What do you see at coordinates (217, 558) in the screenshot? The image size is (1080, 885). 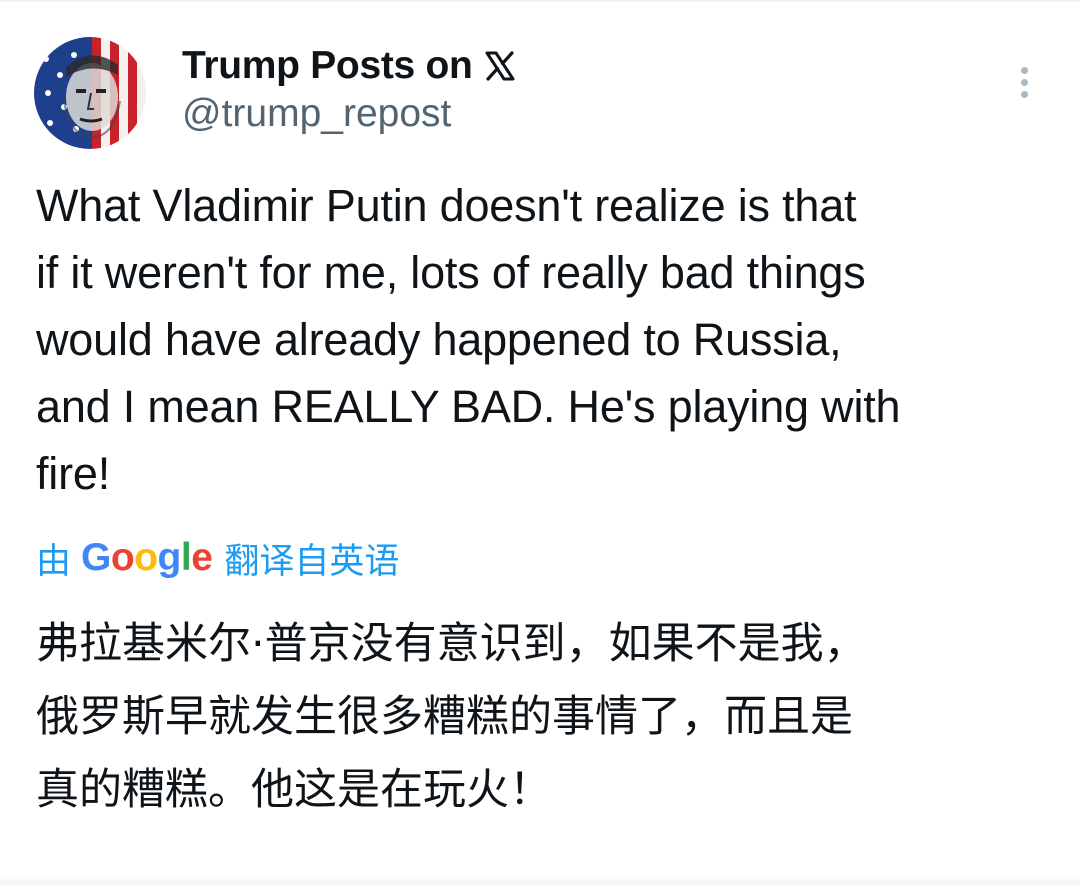 I see `translation-attribution: 由 Google 翻译自英语` at bounding box center [217, 558].